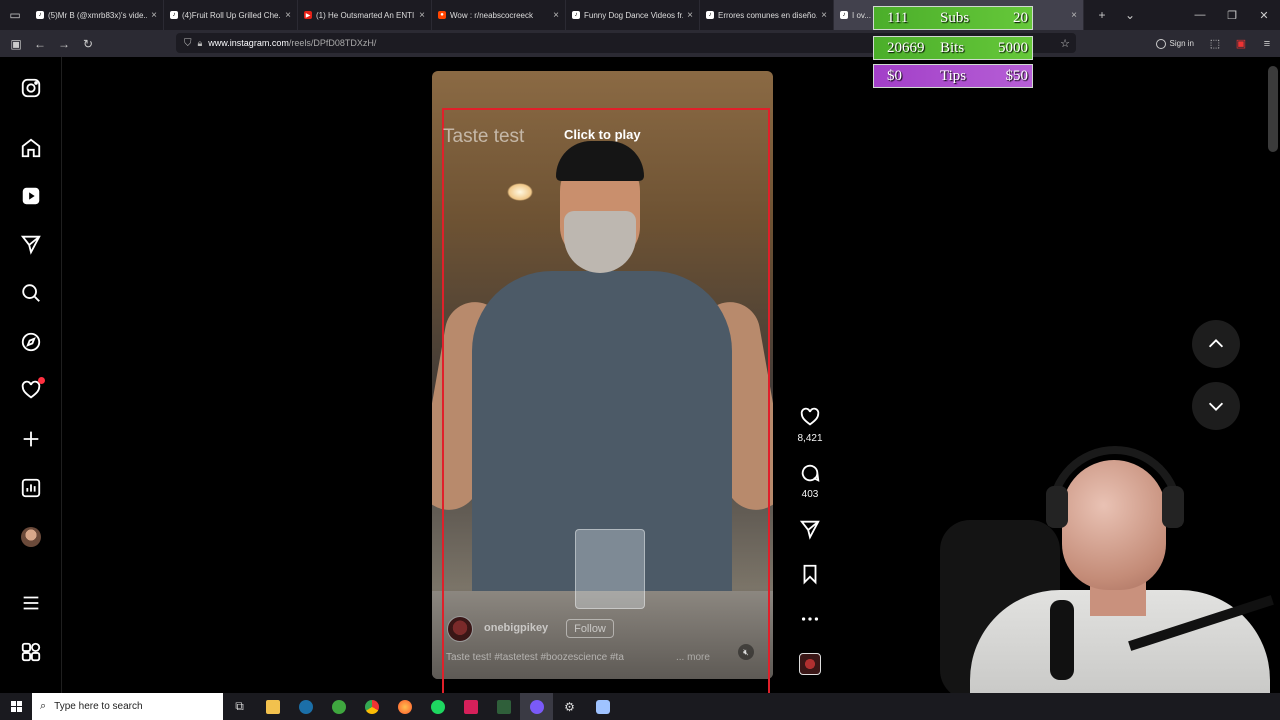 This screenshot has width=1280, height=720. Describe the element at coordinates (31, 652) in the screenshot. I see `also-from-meta-icon` at that location.